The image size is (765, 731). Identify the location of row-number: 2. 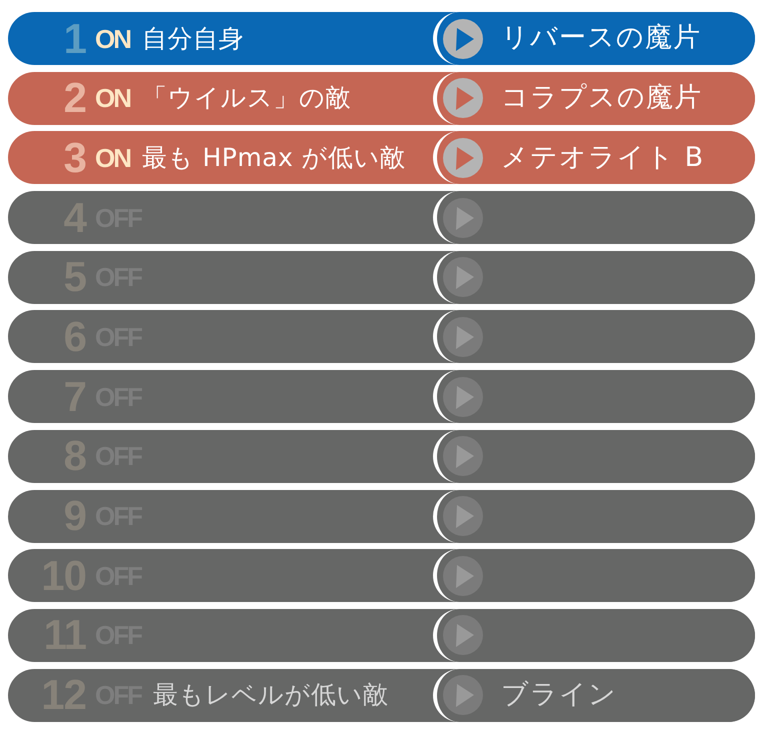
(74, 98).